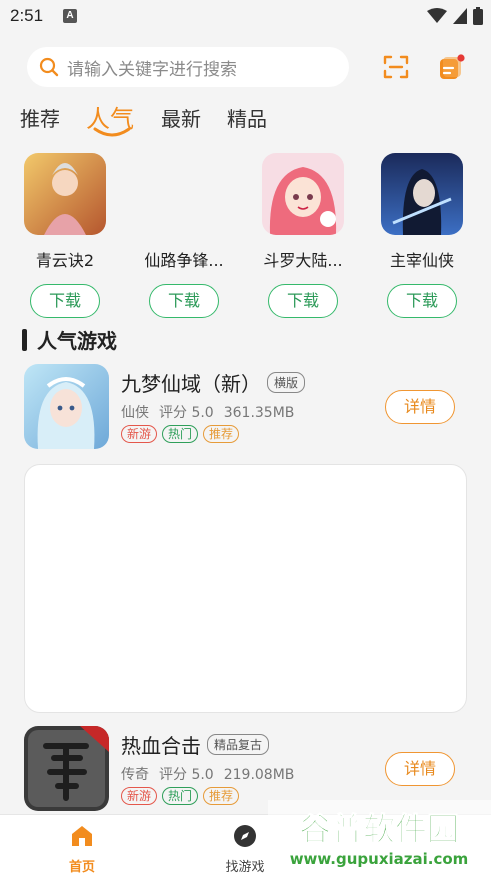  I want to click on game-genre: 传奇, so click(135, 775).